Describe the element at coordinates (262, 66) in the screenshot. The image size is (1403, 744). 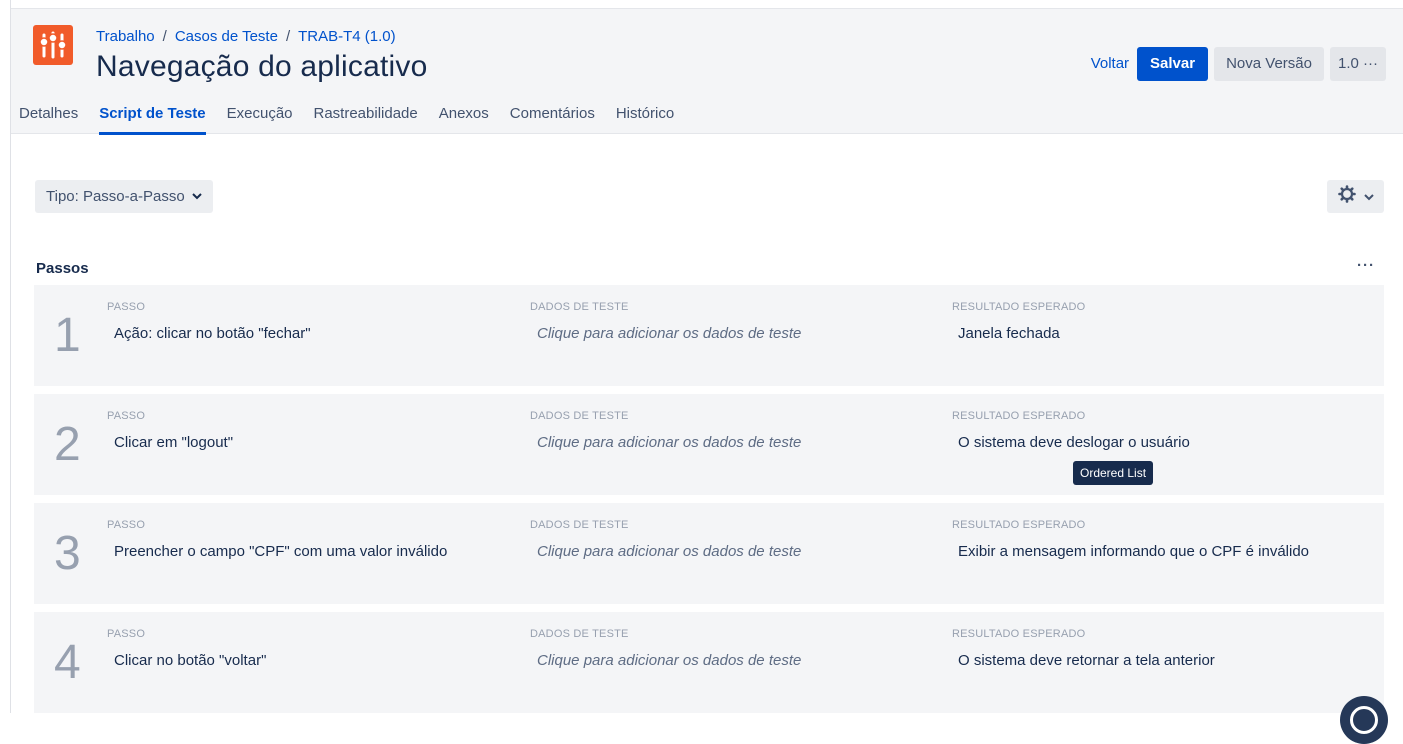
I see `page-title: Navegação do aplicativo` at that location.